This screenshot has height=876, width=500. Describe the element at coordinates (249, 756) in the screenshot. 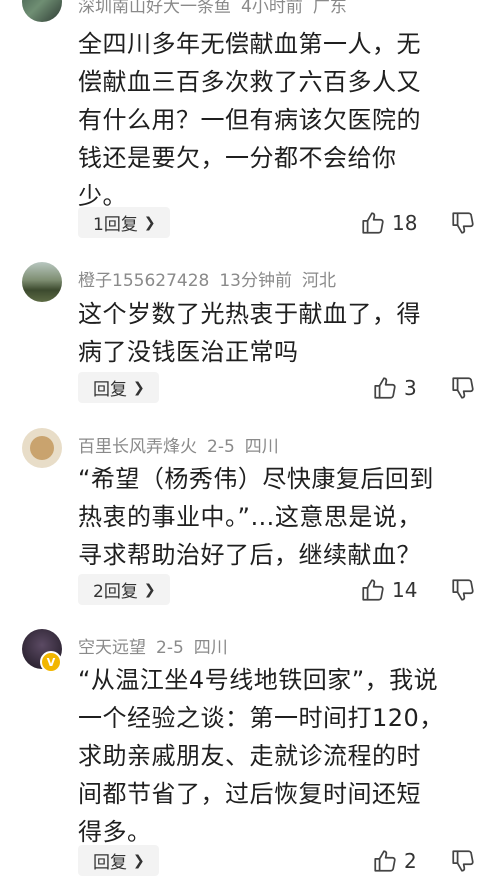

I see `comment-line: 求助亲戚朋友、走就诊流程的时` at that location.